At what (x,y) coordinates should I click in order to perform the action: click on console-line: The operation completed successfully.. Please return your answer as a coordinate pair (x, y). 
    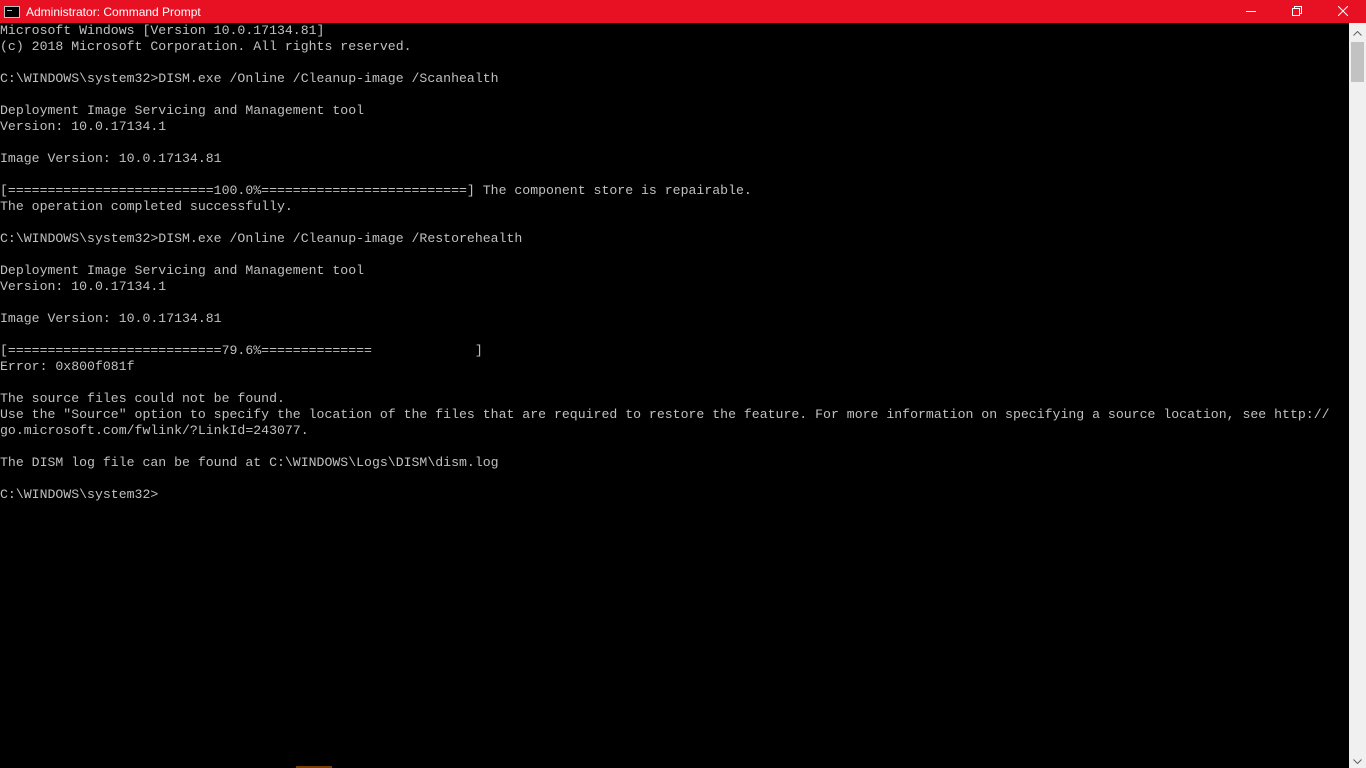
    Looking at the image, I should click on (146, 206).